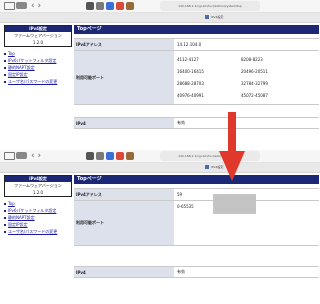 The height and width of the screenshot is (304, 320). Describe the element at coordinates (232, 166) in the screenshot. I see `down-arrow-icon` at that location.